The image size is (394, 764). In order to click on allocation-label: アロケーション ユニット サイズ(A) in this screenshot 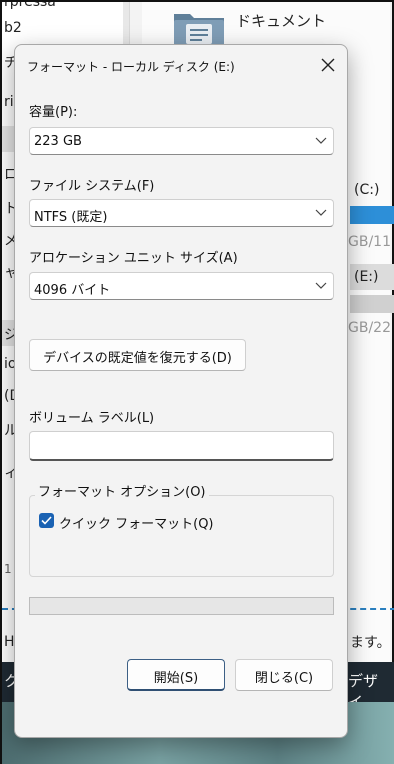, I will do `click(133, 258)`.